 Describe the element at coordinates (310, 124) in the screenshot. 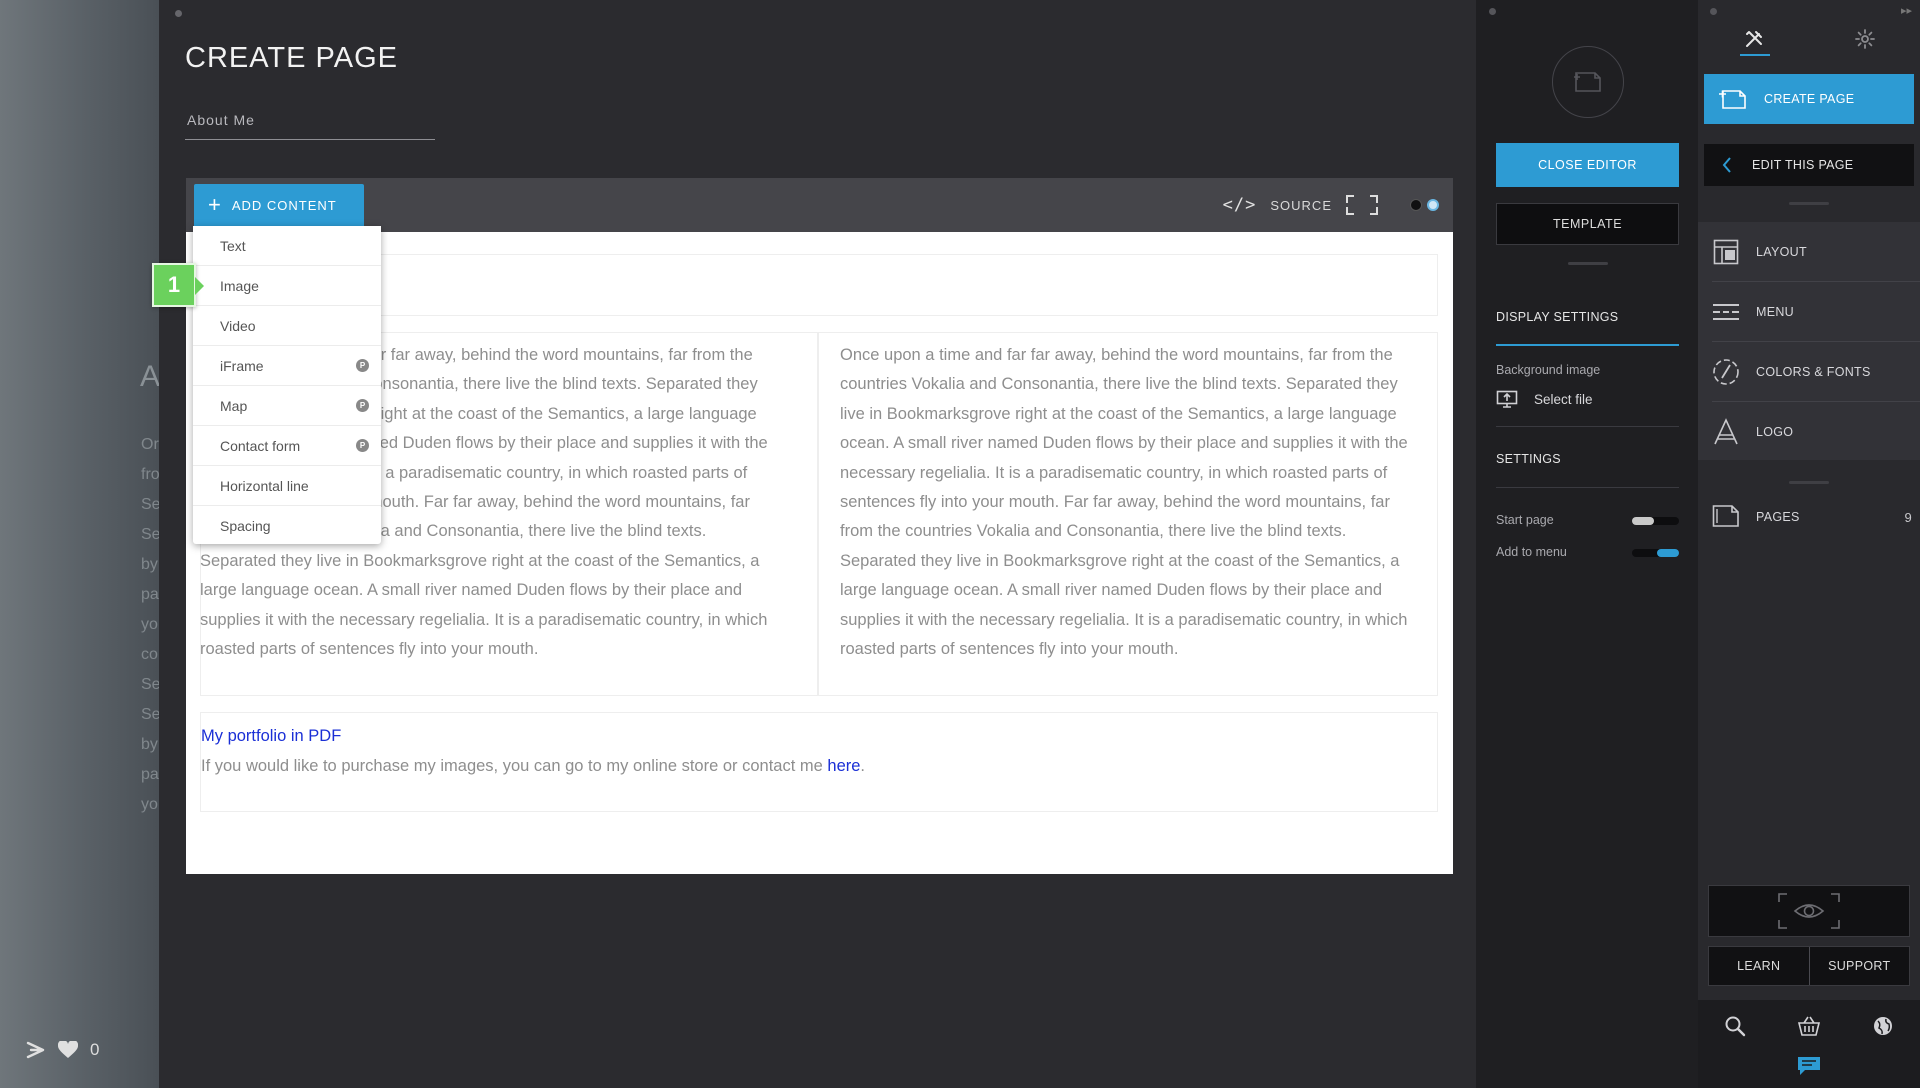

I see `page-name-input: About Me` at that location.